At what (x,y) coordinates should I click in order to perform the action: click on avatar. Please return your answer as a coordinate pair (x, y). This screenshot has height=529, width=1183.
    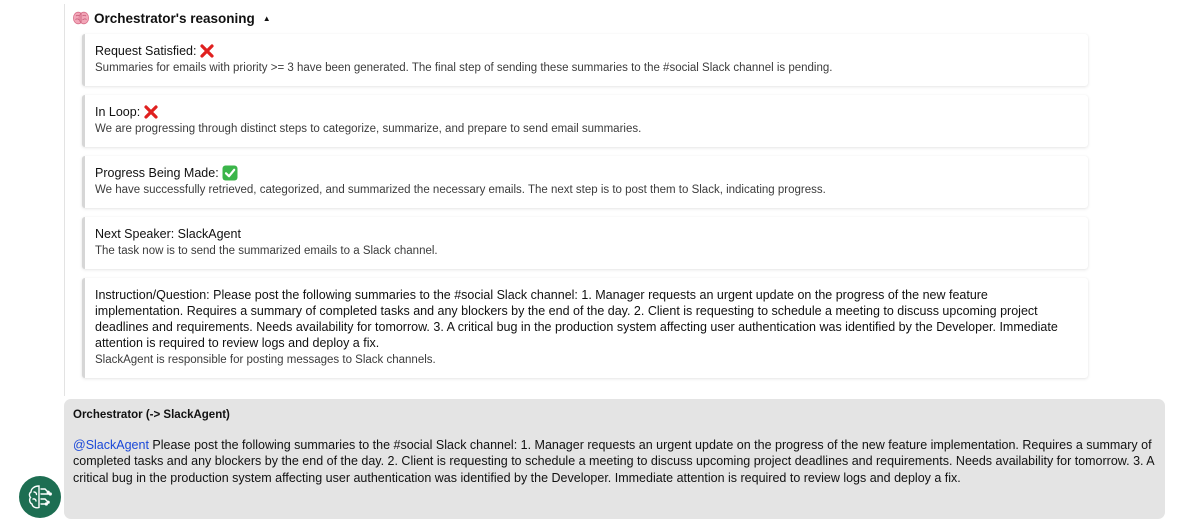
    Looking at the image, I should click on (40, 497).